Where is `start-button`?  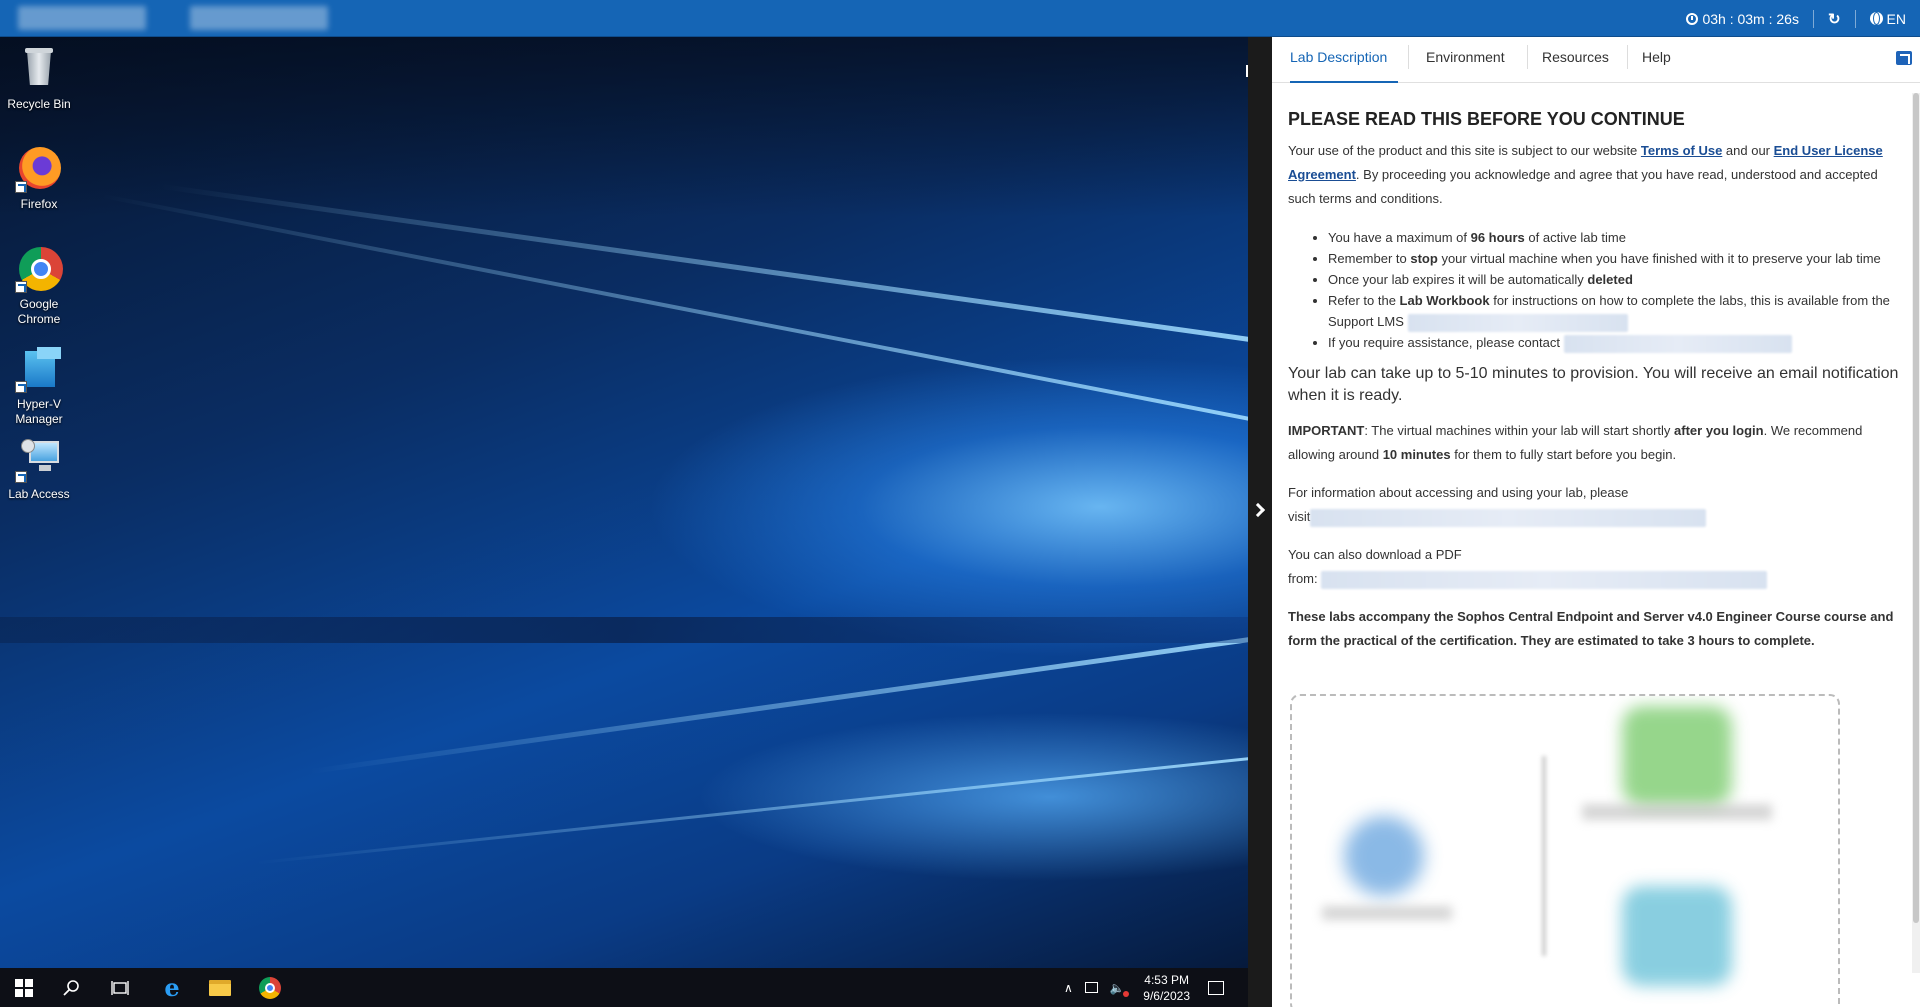 start-button is located at coordinates (24, 987).